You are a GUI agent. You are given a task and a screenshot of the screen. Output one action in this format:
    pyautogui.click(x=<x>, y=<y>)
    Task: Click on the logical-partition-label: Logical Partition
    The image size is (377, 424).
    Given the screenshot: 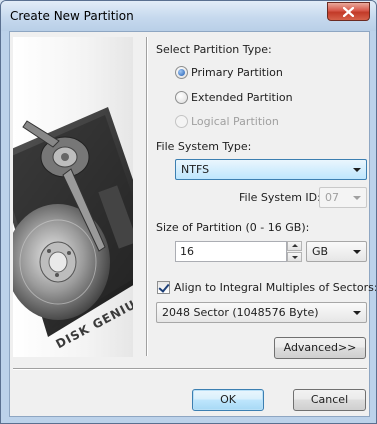 What is the action you would take?
    pyautogui.click(x=235, y=121)
    